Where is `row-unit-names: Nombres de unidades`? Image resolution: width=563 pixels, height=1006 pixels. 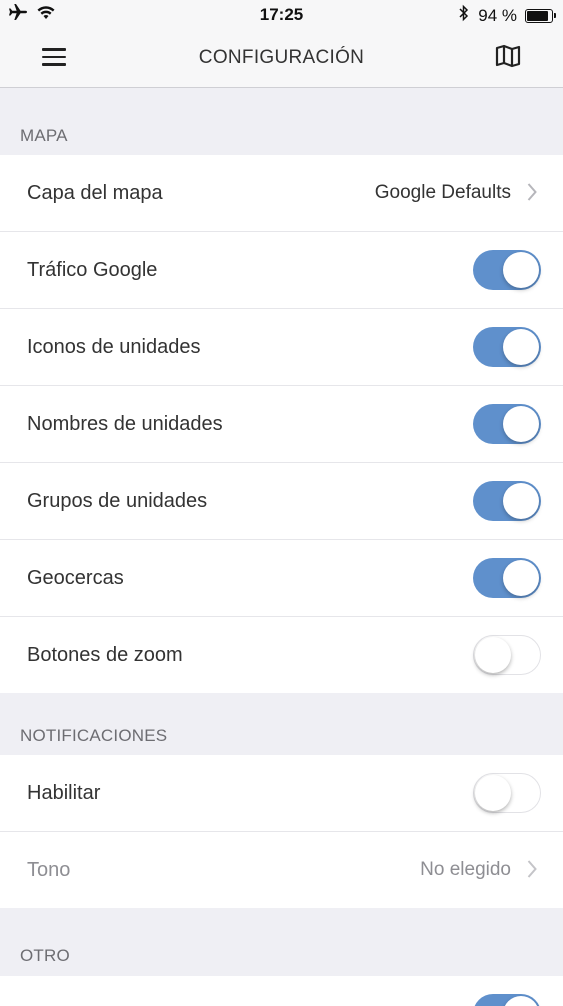 row-unit-names: Nombres de unidades is located at coordinates (281, 424).